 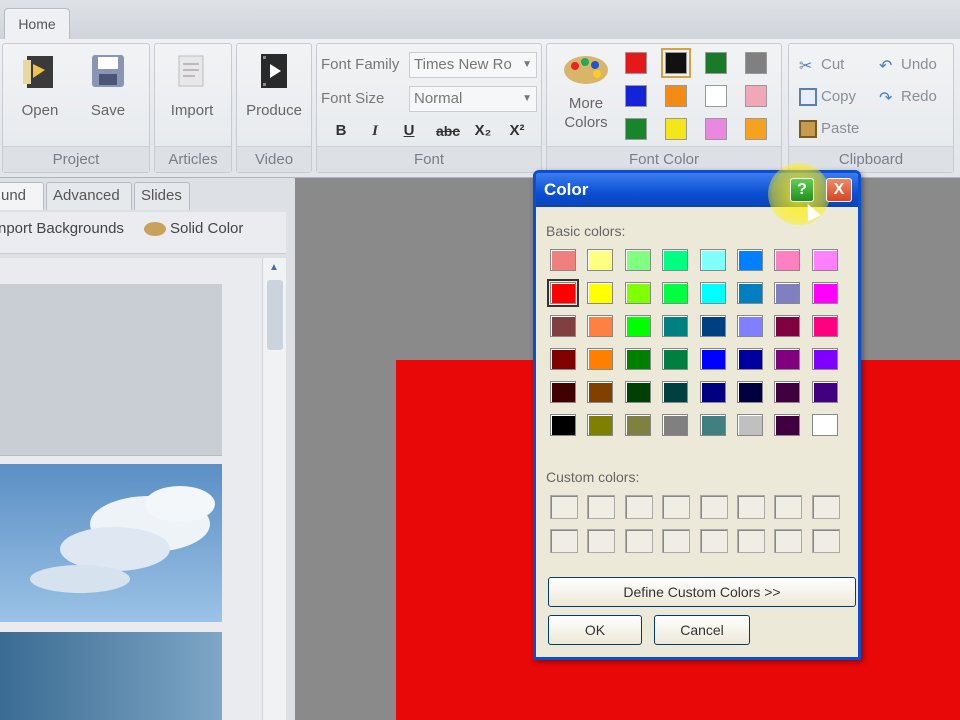 I want to click on font-family-combo: Times New Ro ▼, so click(x=473, y=65).